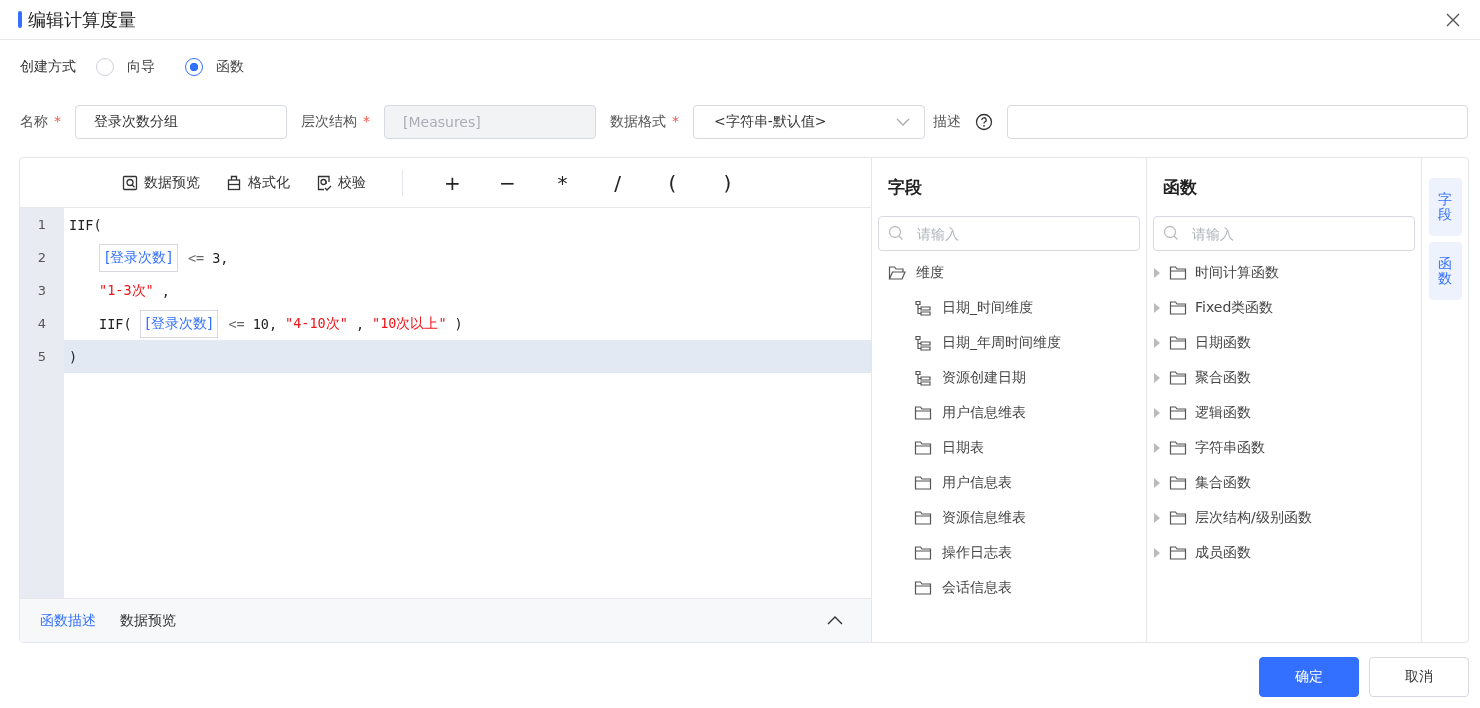 The image size is (1480, 708). What do you see at coordinates (316, 323) in the screenshot?
I see `code-string: "4-10次"` at bounding box center [316, 323].